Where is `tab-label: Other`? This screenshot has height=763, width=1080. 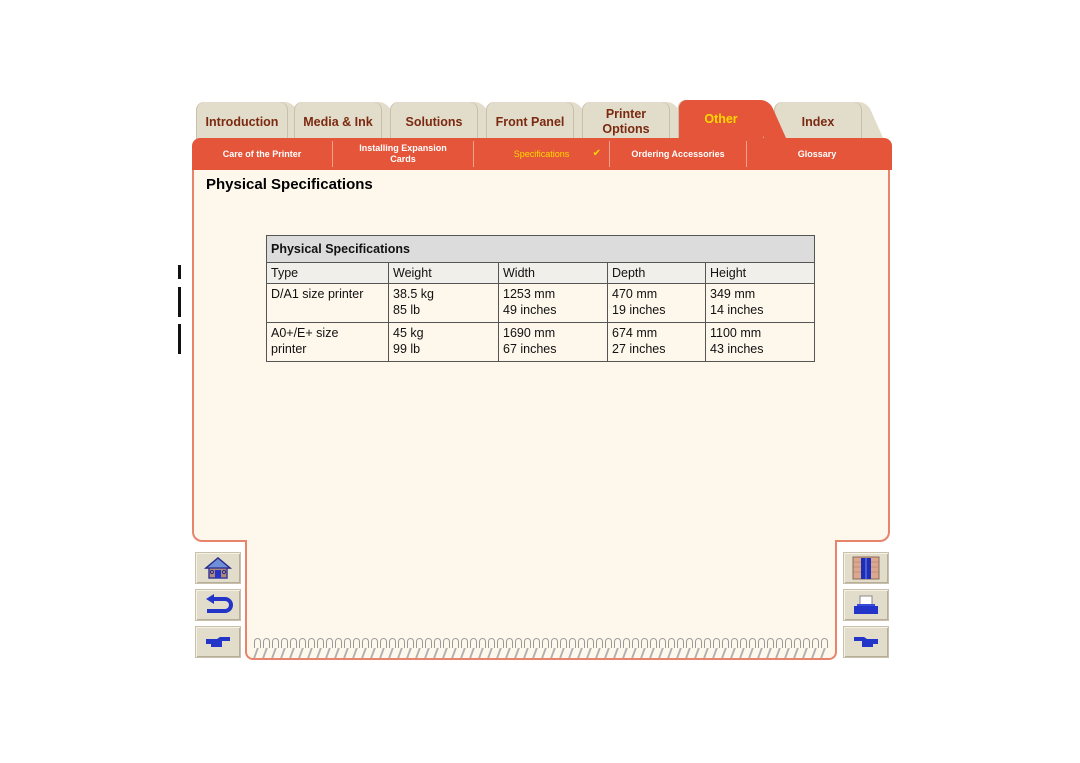
tab-label: Other is located at coordinates (721, 118).